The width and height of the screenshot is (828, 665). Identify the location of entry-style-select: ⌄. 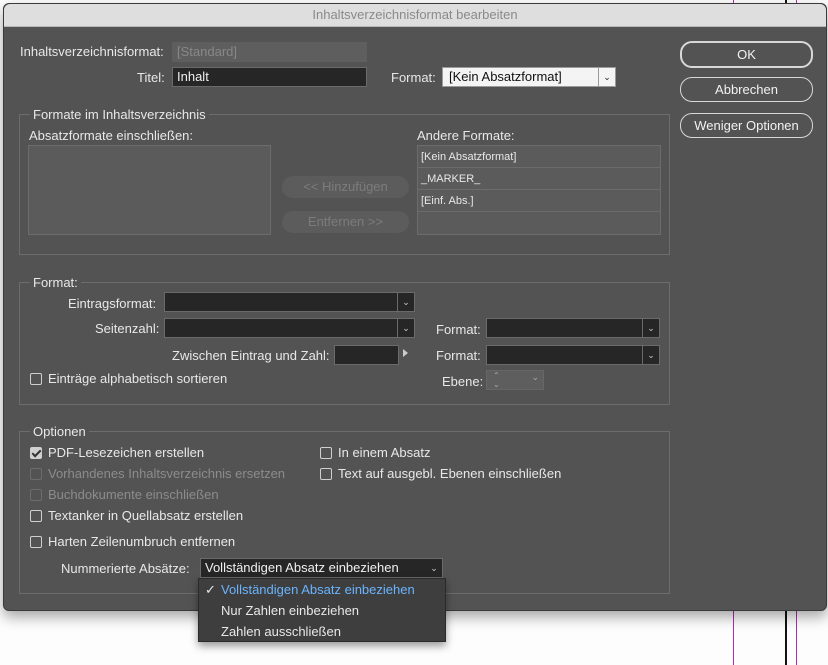
(289, 302).